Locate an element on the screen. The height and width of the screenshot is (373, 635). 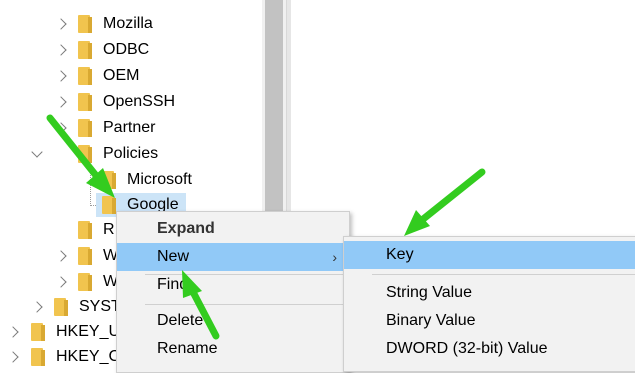
menu-item-expand: Expand is located at coordinates (233, 229).